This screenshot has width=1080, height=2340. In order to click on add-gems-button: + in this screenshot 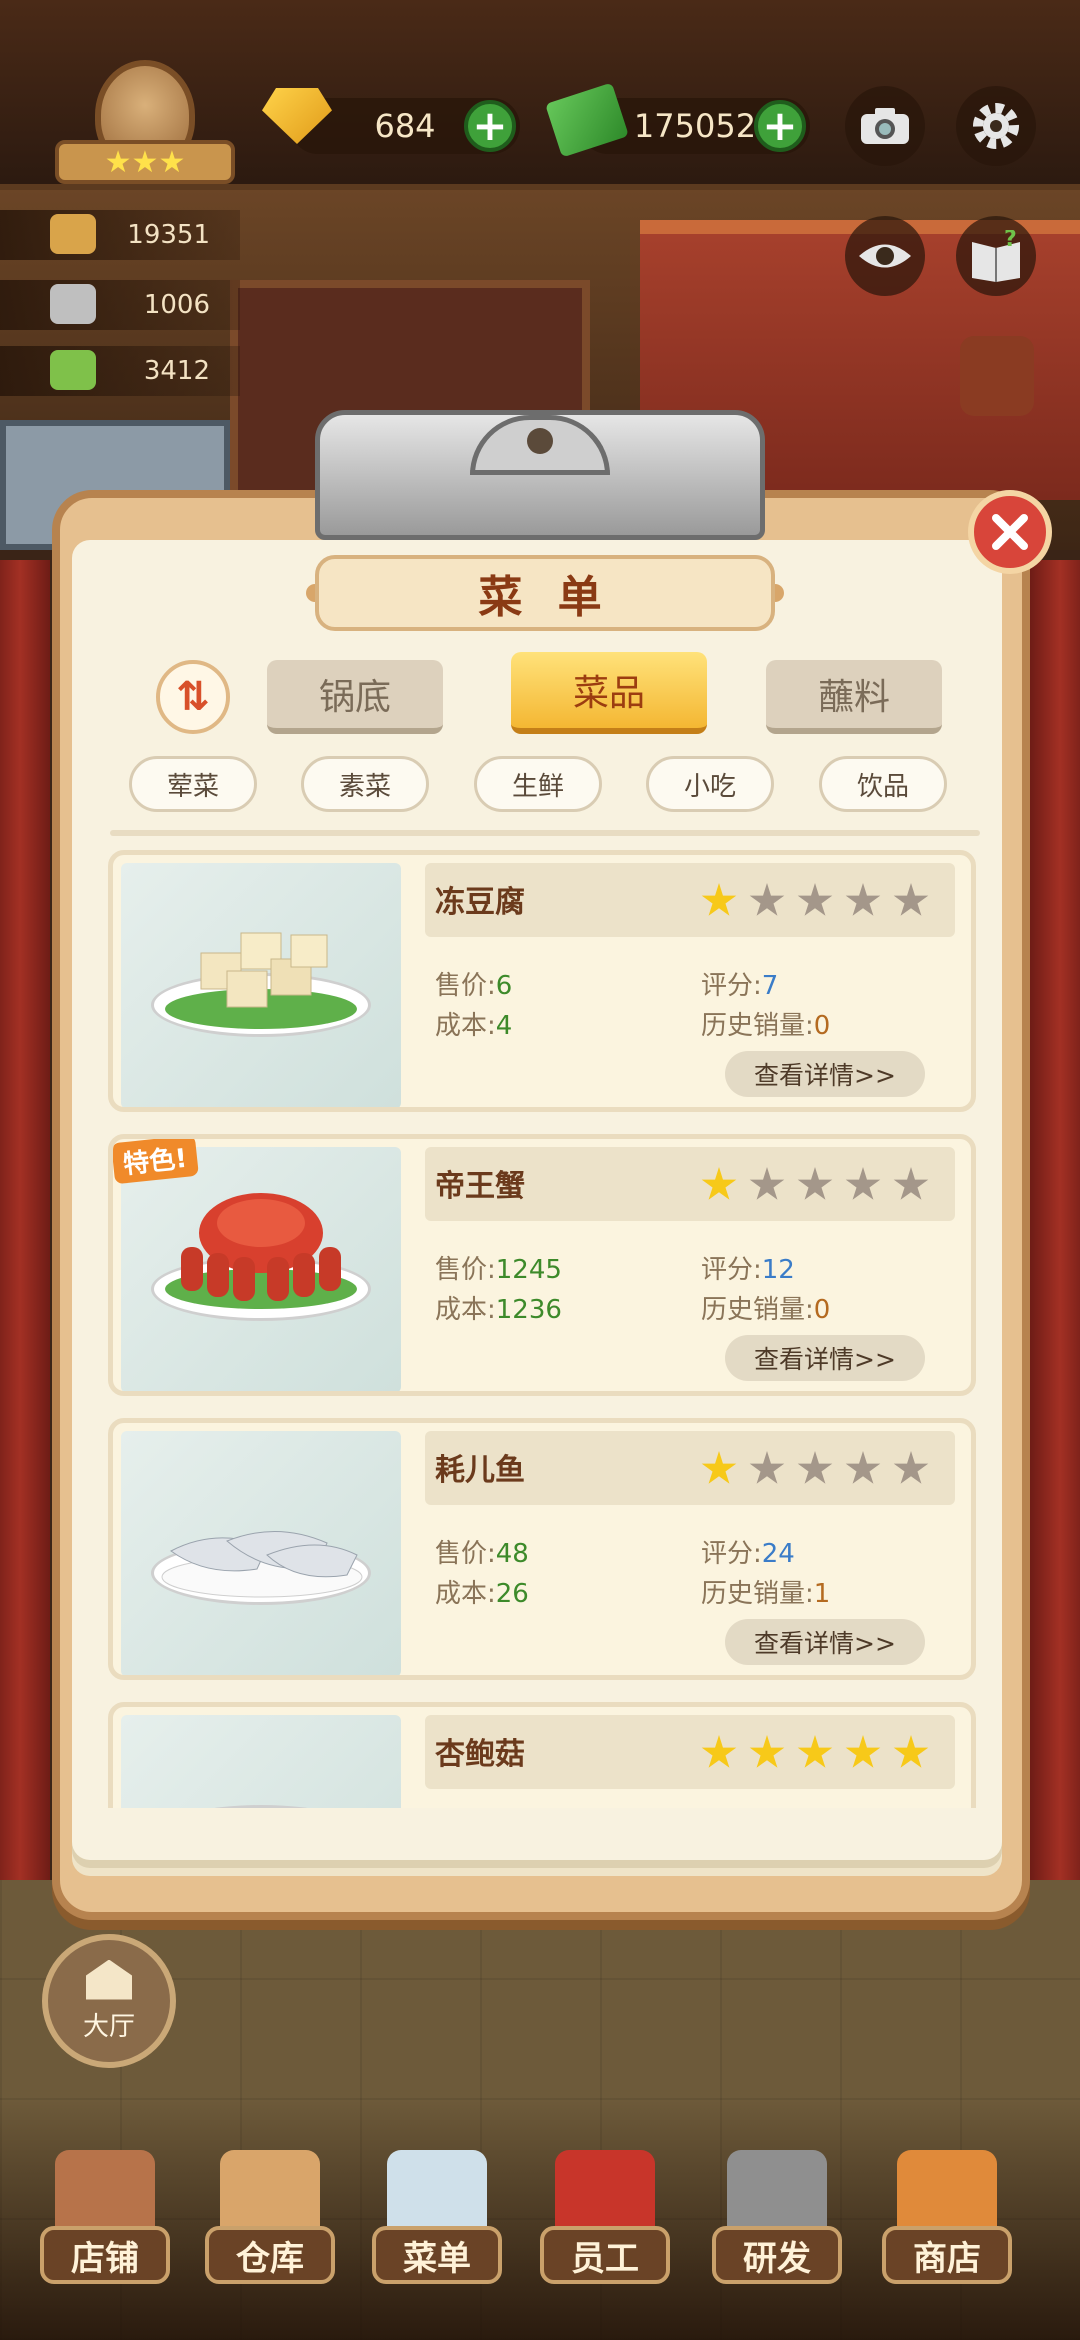, I will do `click(490, 126)`.